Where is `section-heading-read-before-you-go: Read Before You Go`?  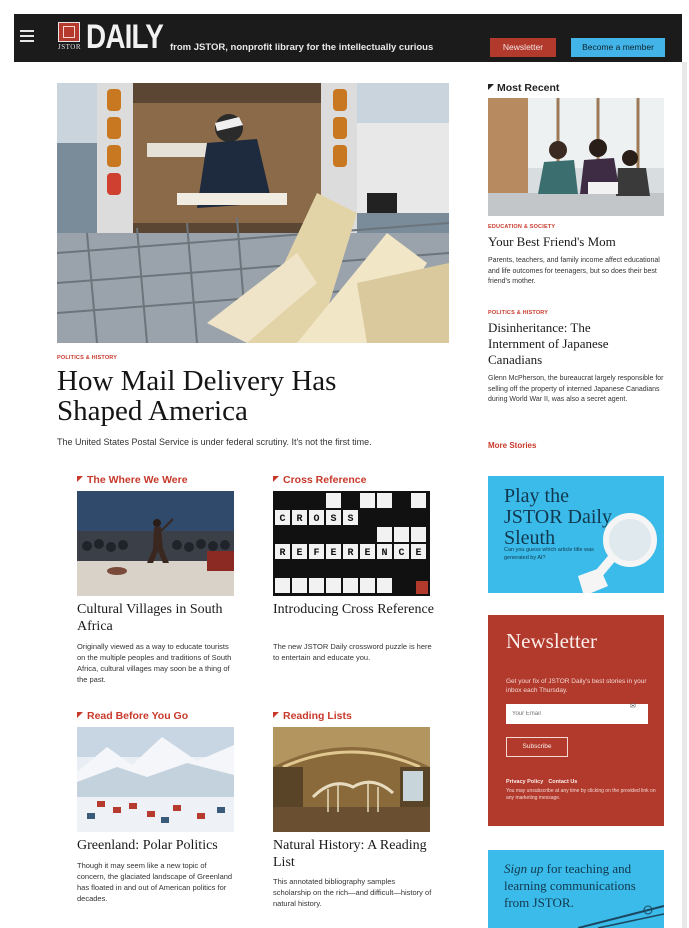
section-heading-read-before-you-go: Read Before You Go is located at coordinates (132, 716).